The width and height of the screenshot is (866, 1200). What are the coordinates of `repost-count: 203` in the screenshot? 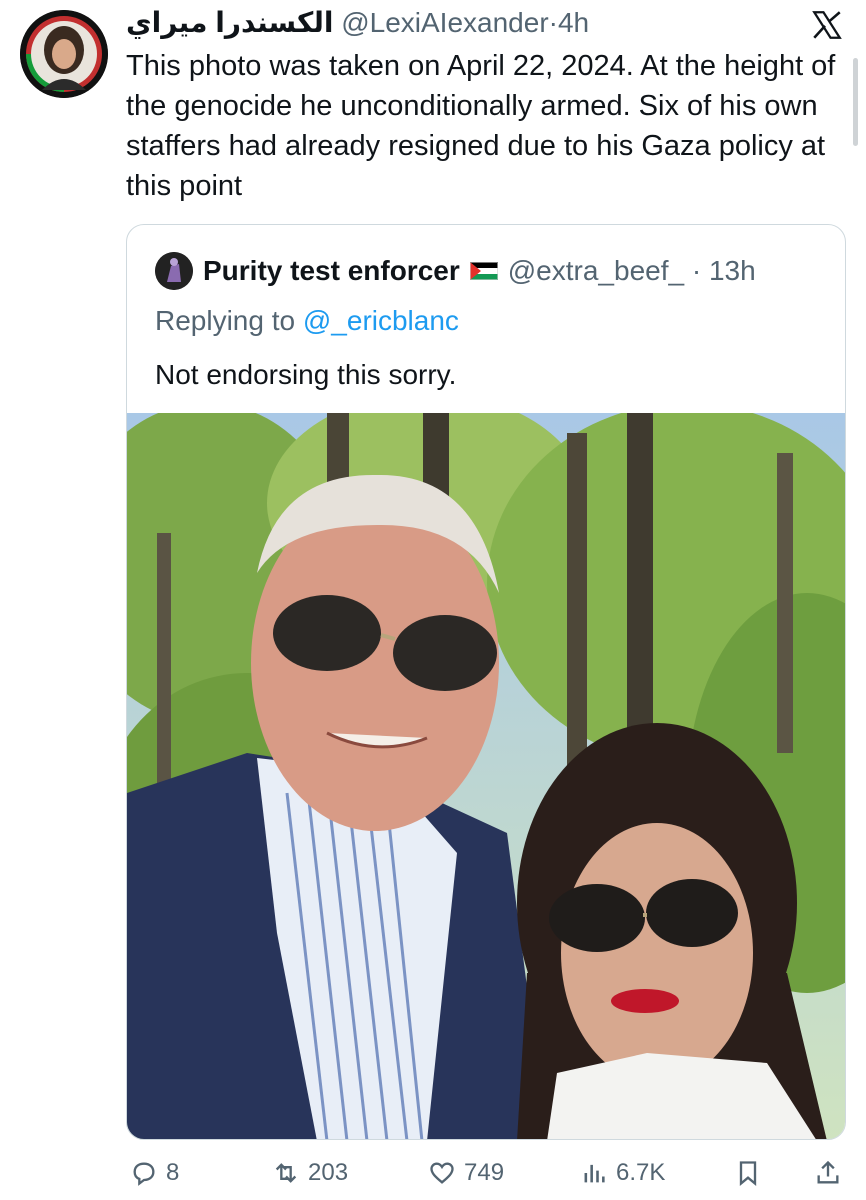 It's located at (328, 1172).